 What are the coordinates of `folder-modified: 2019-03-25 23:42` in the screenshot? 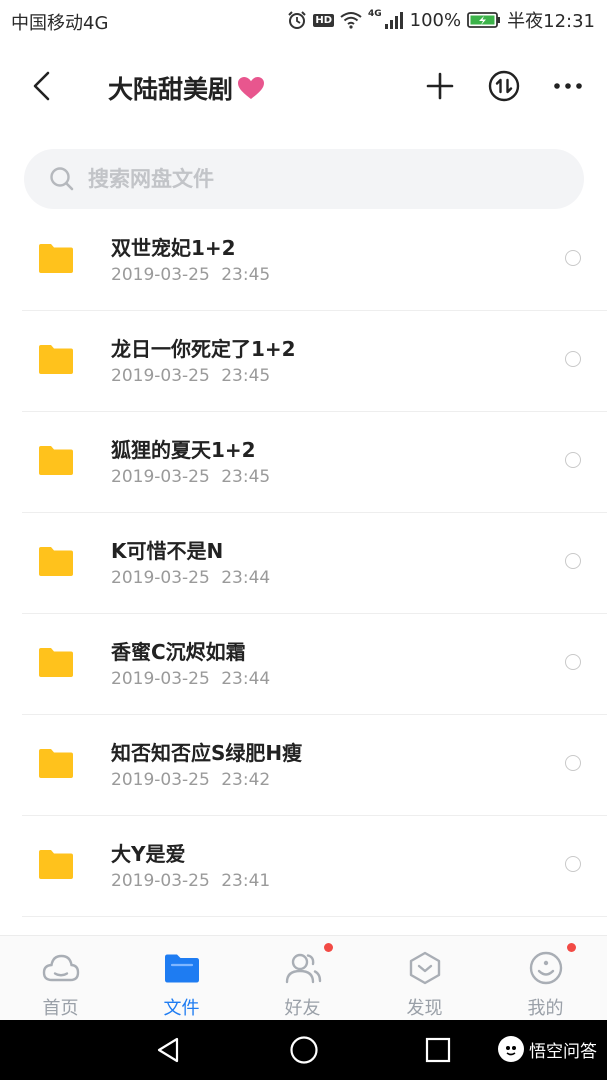 It's located at (190, 780).